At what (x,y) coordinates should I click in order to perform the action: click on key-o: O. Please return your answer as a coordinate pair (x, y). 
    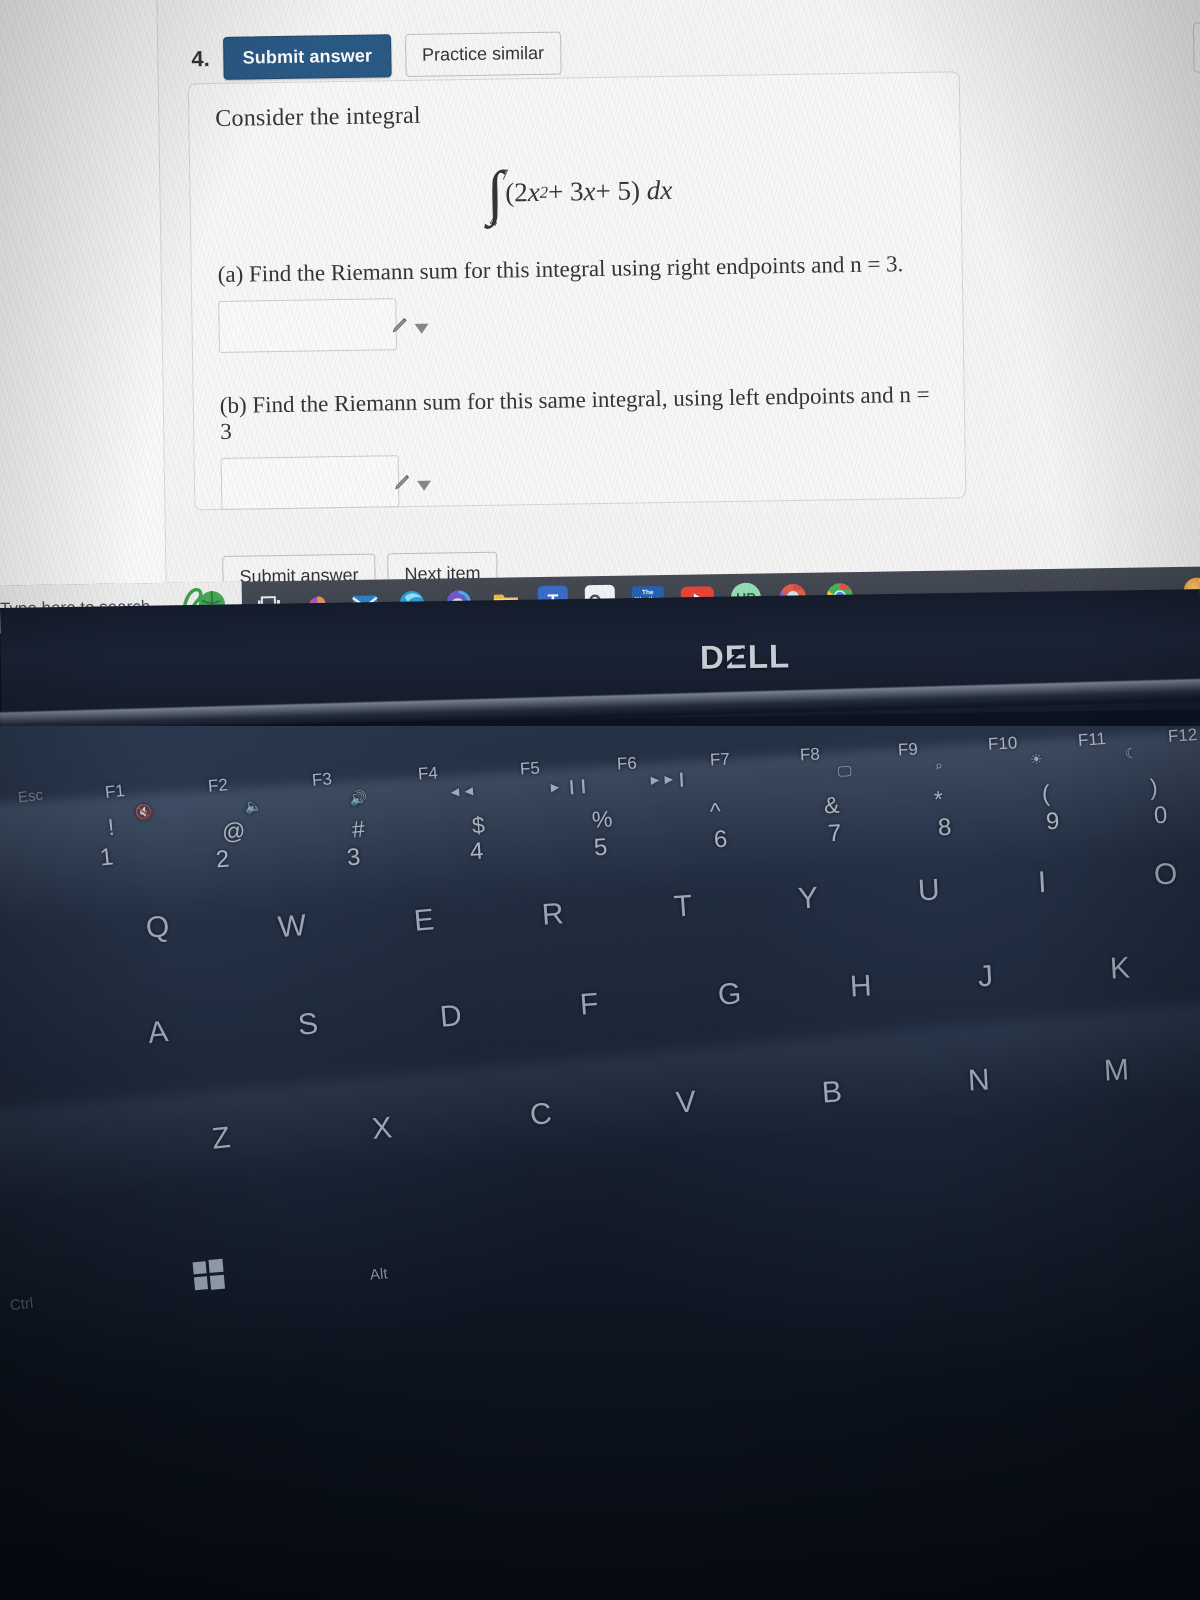
    Looking at the image, I should click on (1165, 874).